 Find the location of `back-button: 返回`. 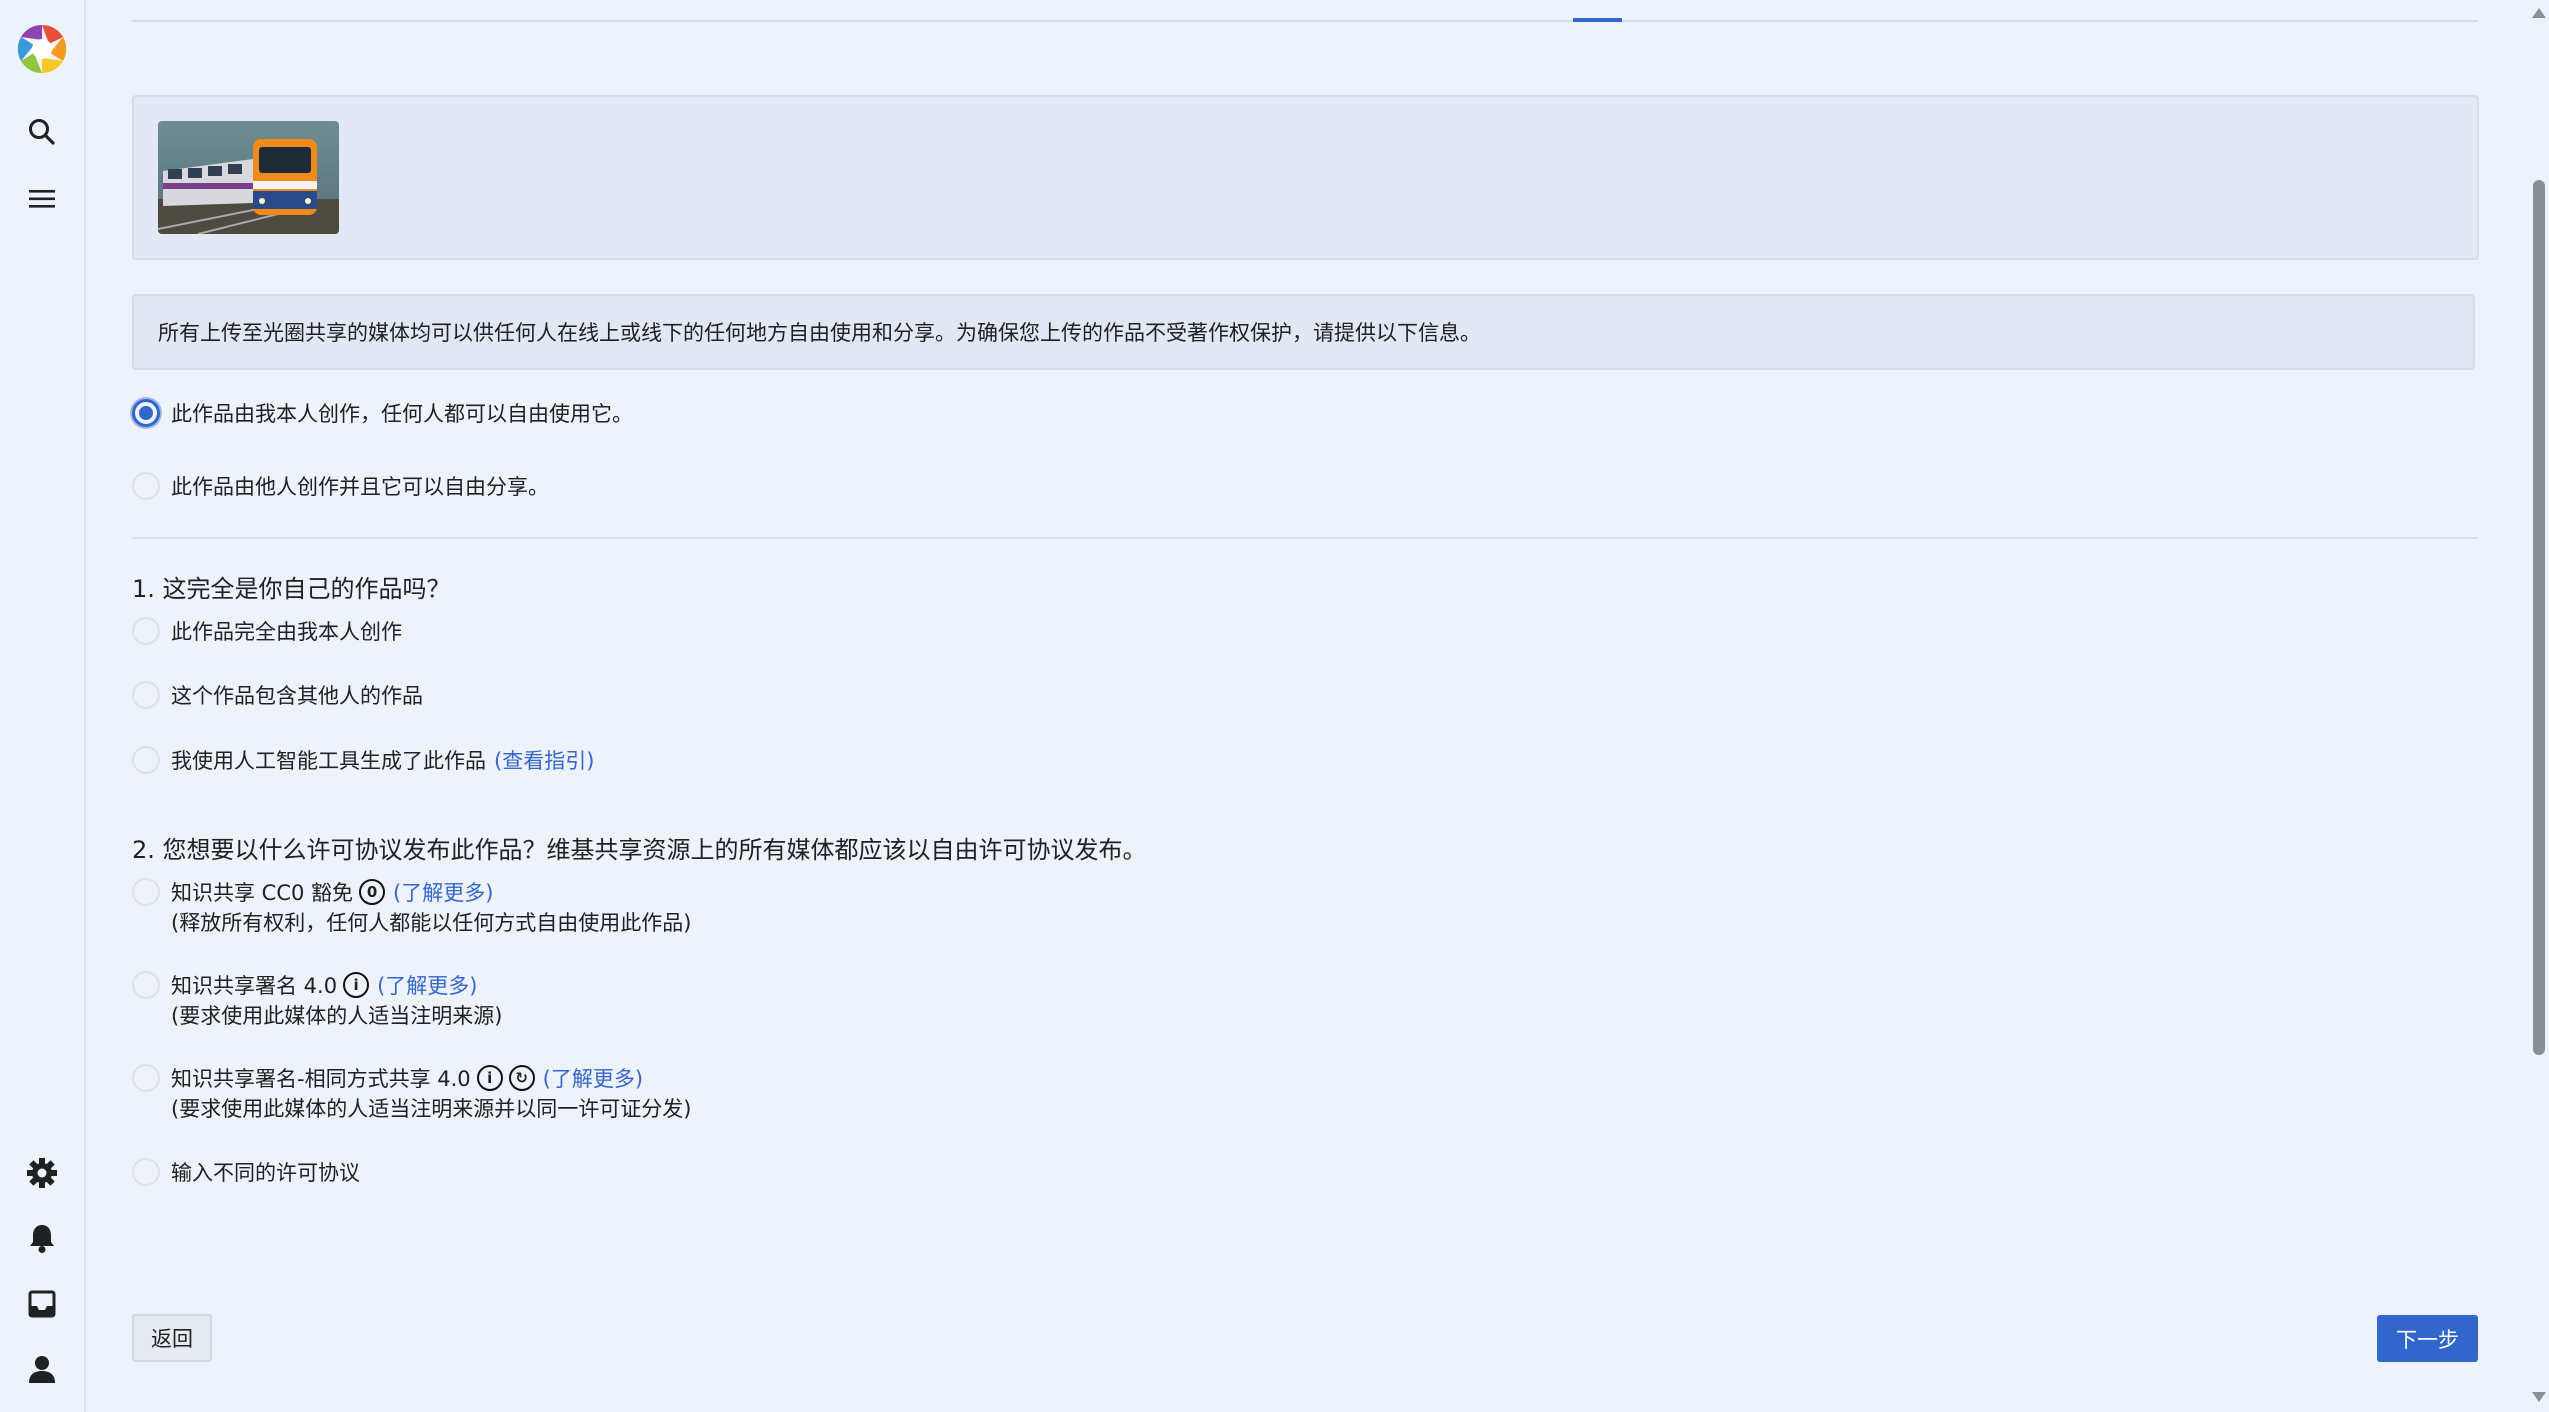

back-button: 返回 is located at coordinates (172, 1338).